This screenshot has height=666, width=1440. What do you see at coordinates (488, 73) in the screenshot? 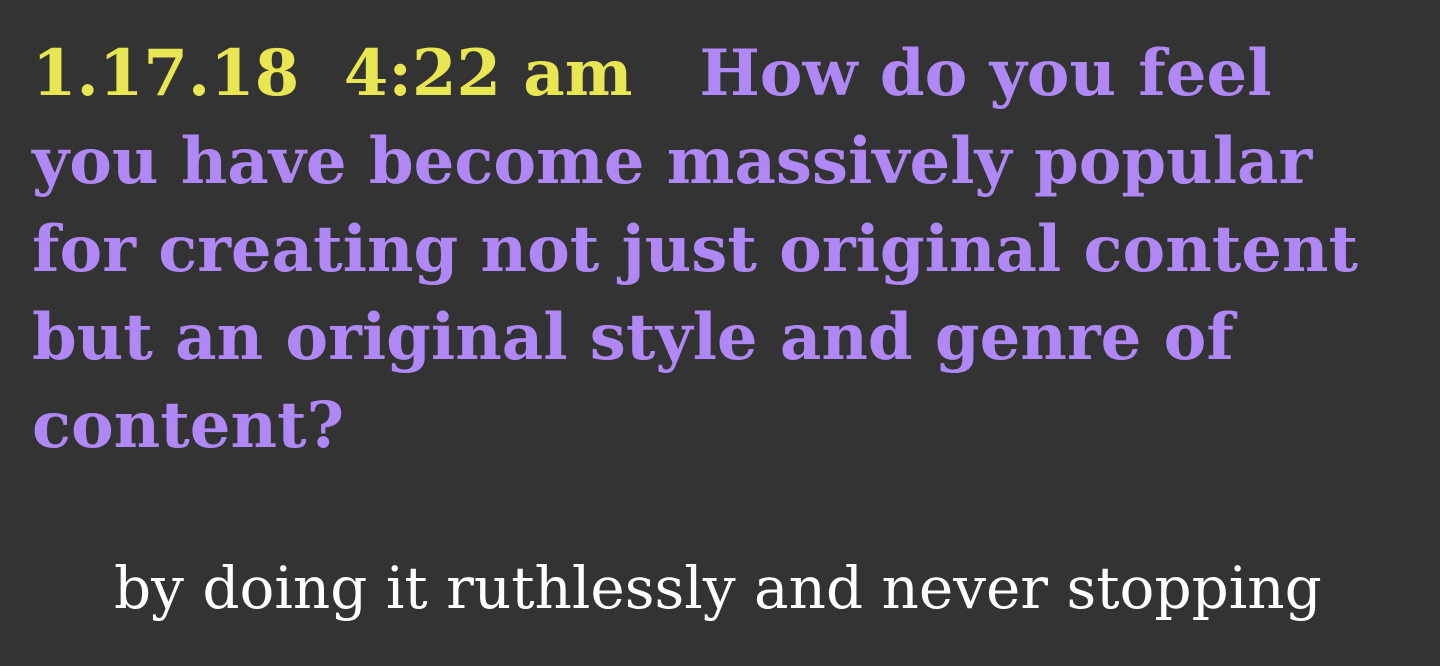
I see `post-time: 4:22 am` at bounding box center [488, 73].